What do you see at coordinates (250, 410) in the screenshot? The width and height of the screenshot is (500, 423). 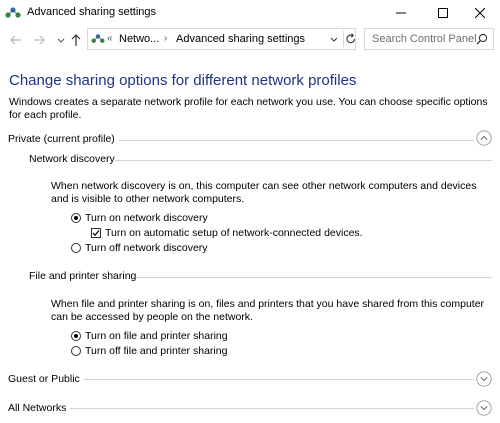 I see `all-networks-header: All Networks` at bounding box center [250, 410].